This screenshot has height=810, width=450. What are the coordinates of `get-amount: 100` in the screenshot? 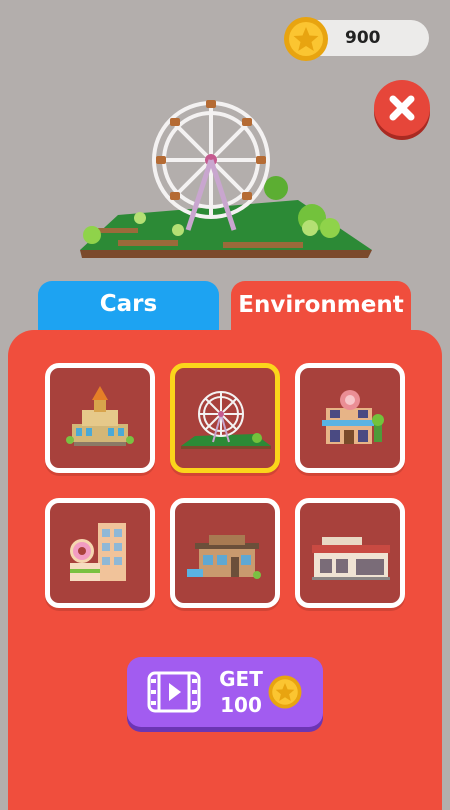 It's located at (241, 705).